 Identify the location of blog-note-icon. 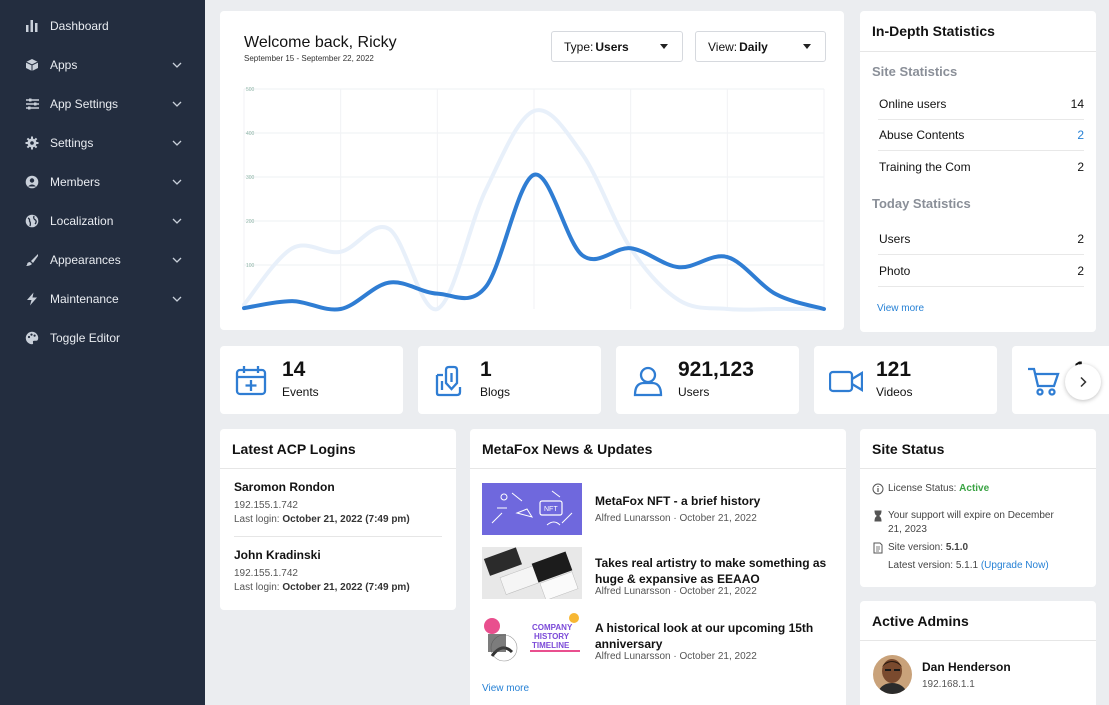
(448, 381).